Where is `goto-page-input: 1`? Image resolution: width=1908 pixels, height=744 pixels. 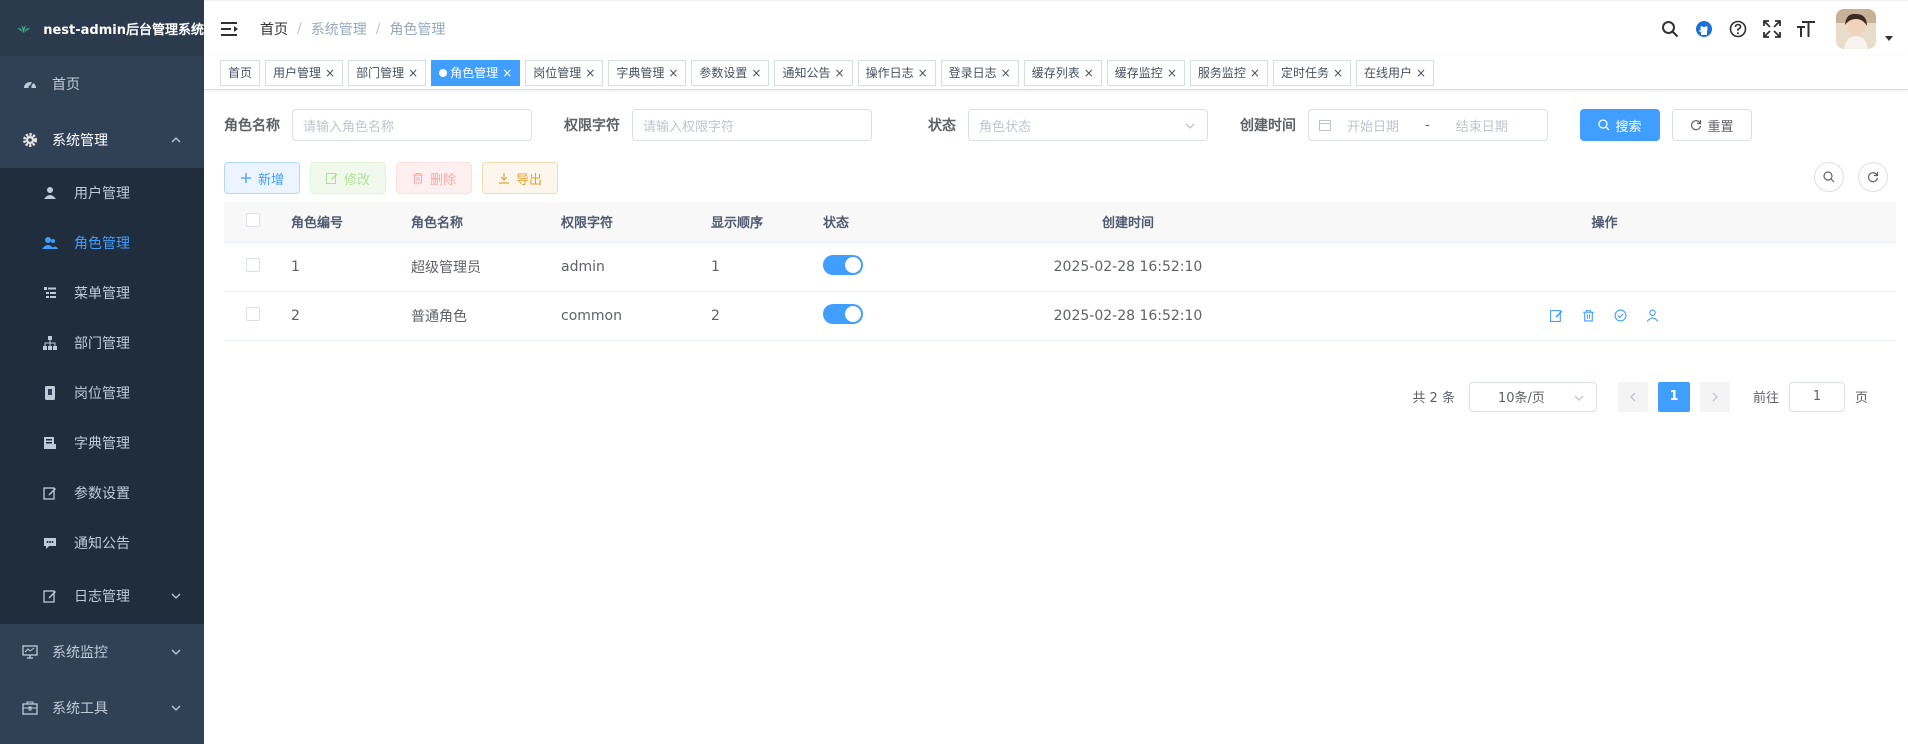
goto-page-input: 1 is located at coordinates (1816, 396).